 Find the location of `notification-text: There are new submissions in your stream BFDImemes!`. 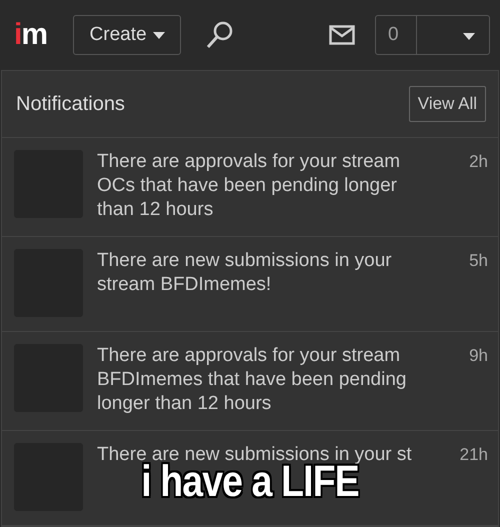

notification-text: There are new submissions in your stream BFDImemes! is located at coordinates (245, 273).